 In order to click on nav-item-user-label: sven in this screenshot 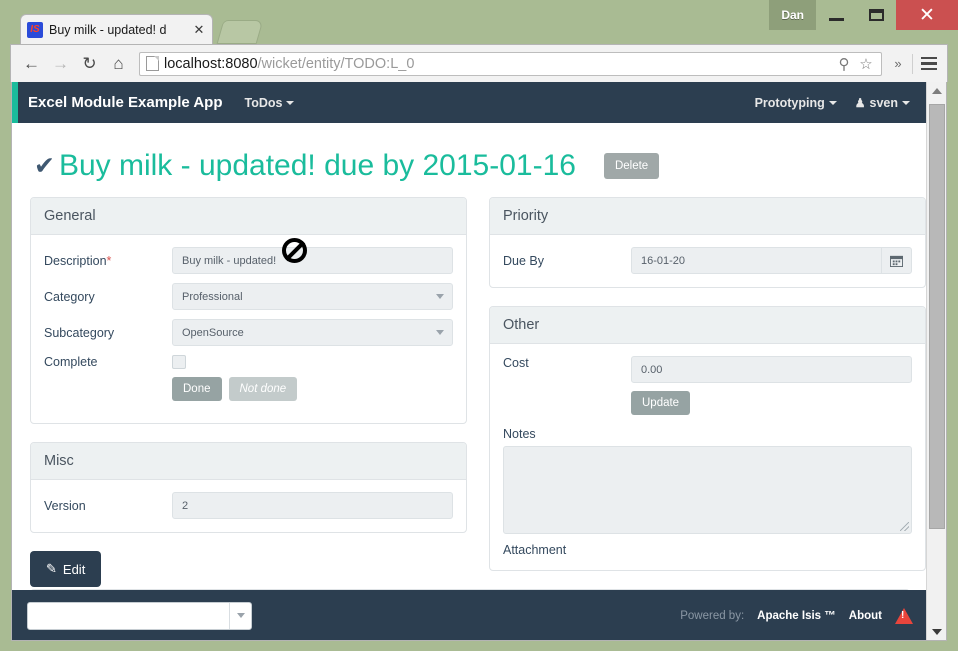, I will do `click(884, 102)`.